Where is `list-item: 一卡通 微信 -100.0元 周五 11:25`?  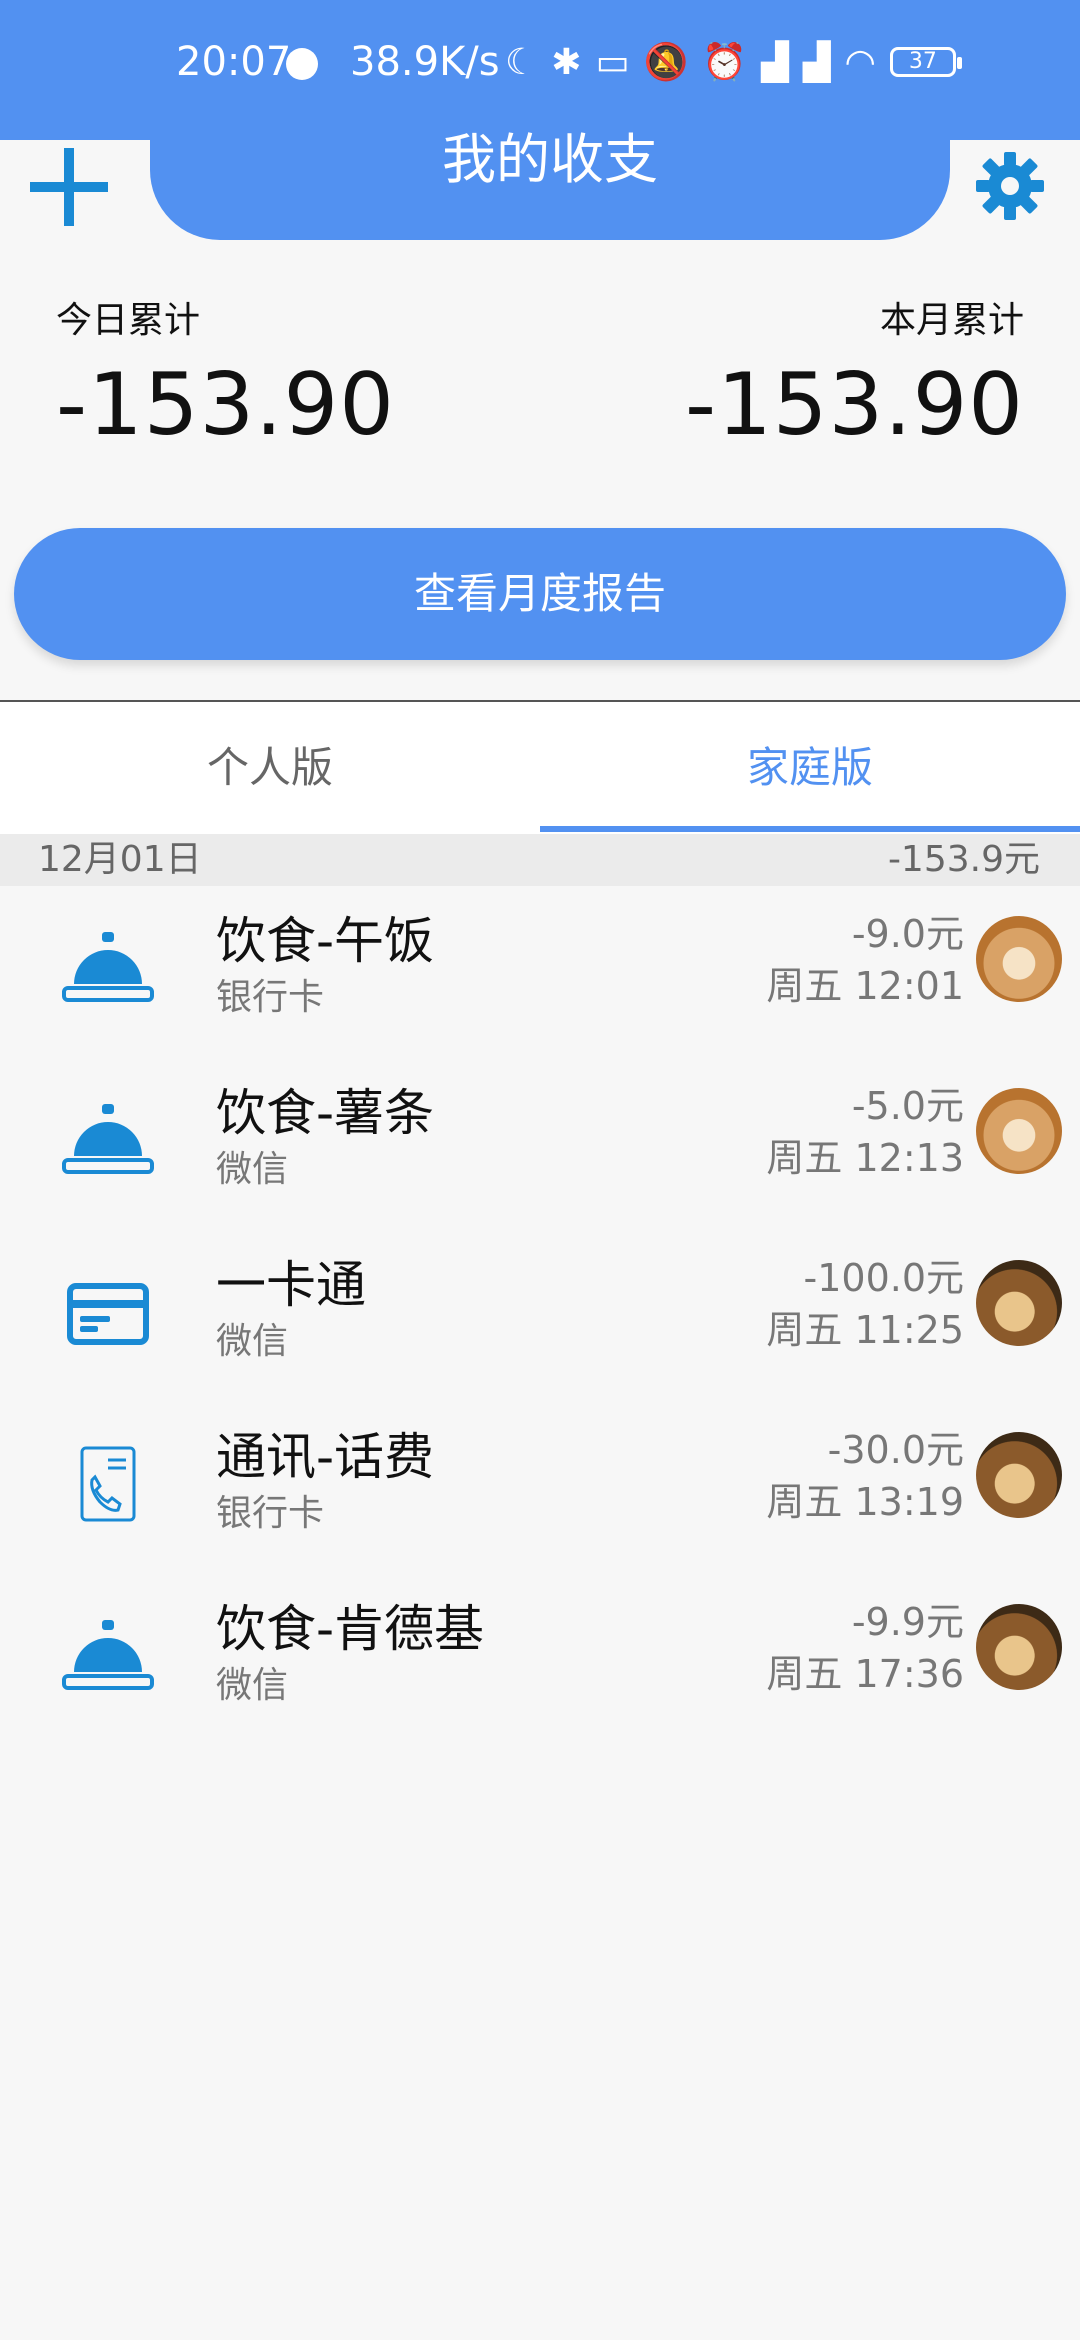
list-item: 一卡通 微信 -100.0元 周五 11:25 is located at coordinates (540, 1316).